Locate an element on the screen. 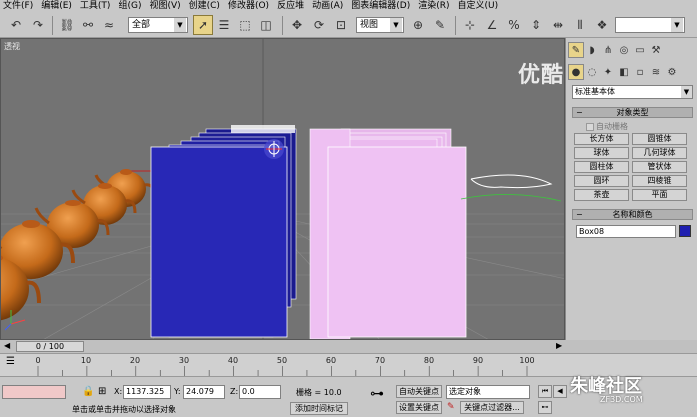 The height and width of the screenshot is (417, 697). auto-key-button: 自动关键点 is located at coordinates (419, 391).